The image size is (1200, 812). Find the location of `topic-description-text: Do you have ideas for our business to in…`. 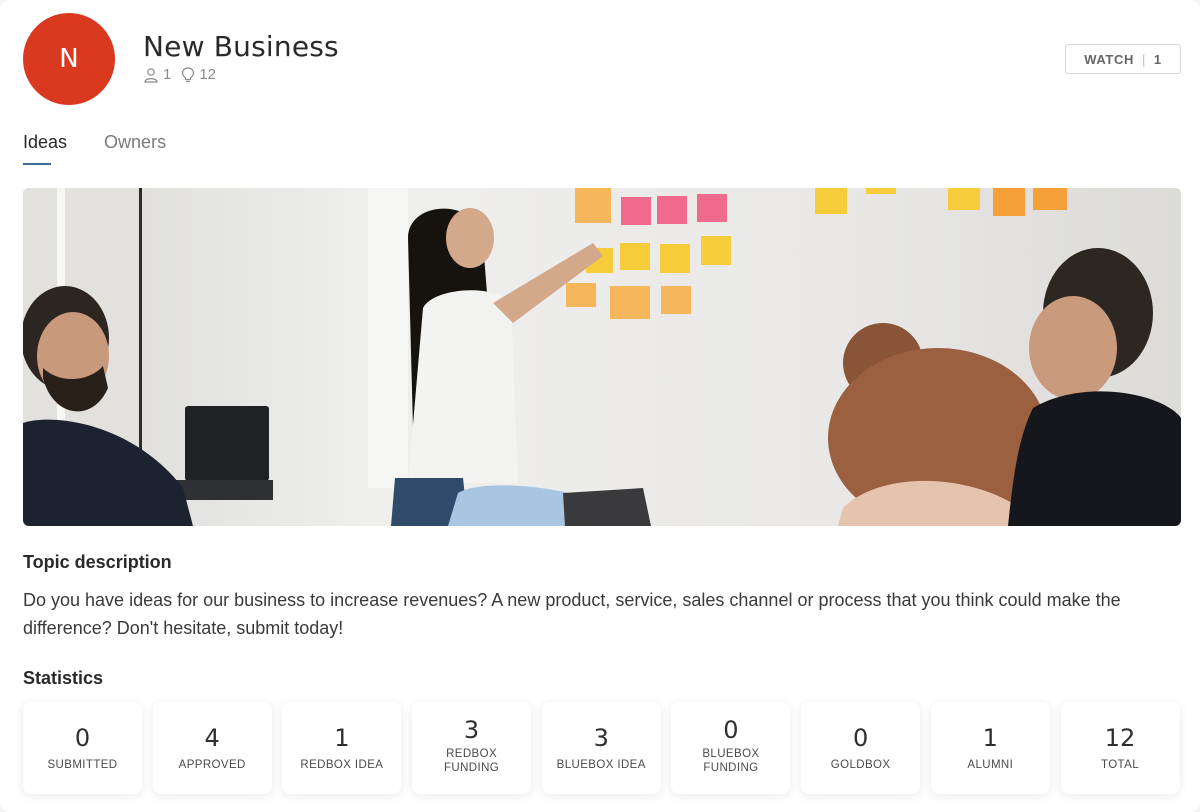

topic-description-text: Do you have ideas for our business to in… is located at coordinates (572, 614).